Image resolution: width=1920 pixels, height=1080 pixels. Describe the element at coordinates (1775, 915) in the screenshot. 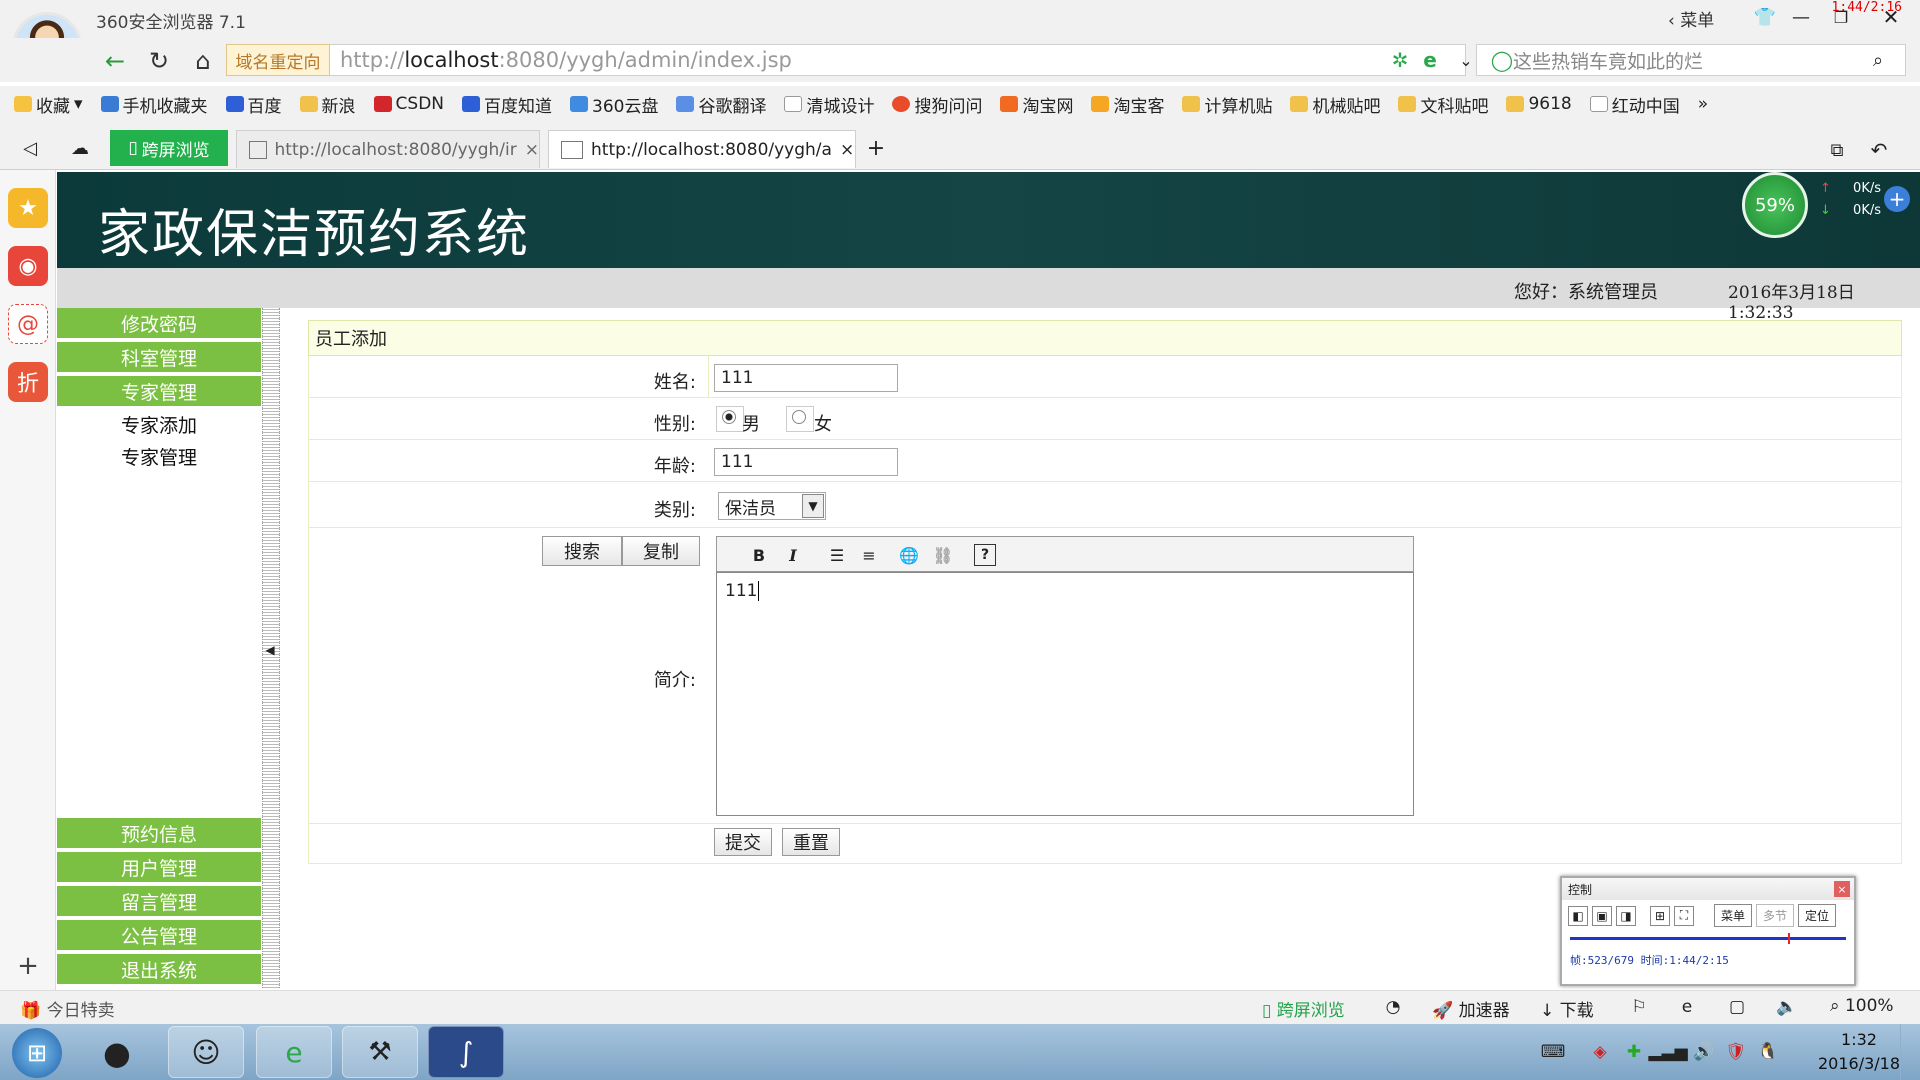

I see `control-multi-button: 多节` at that location.